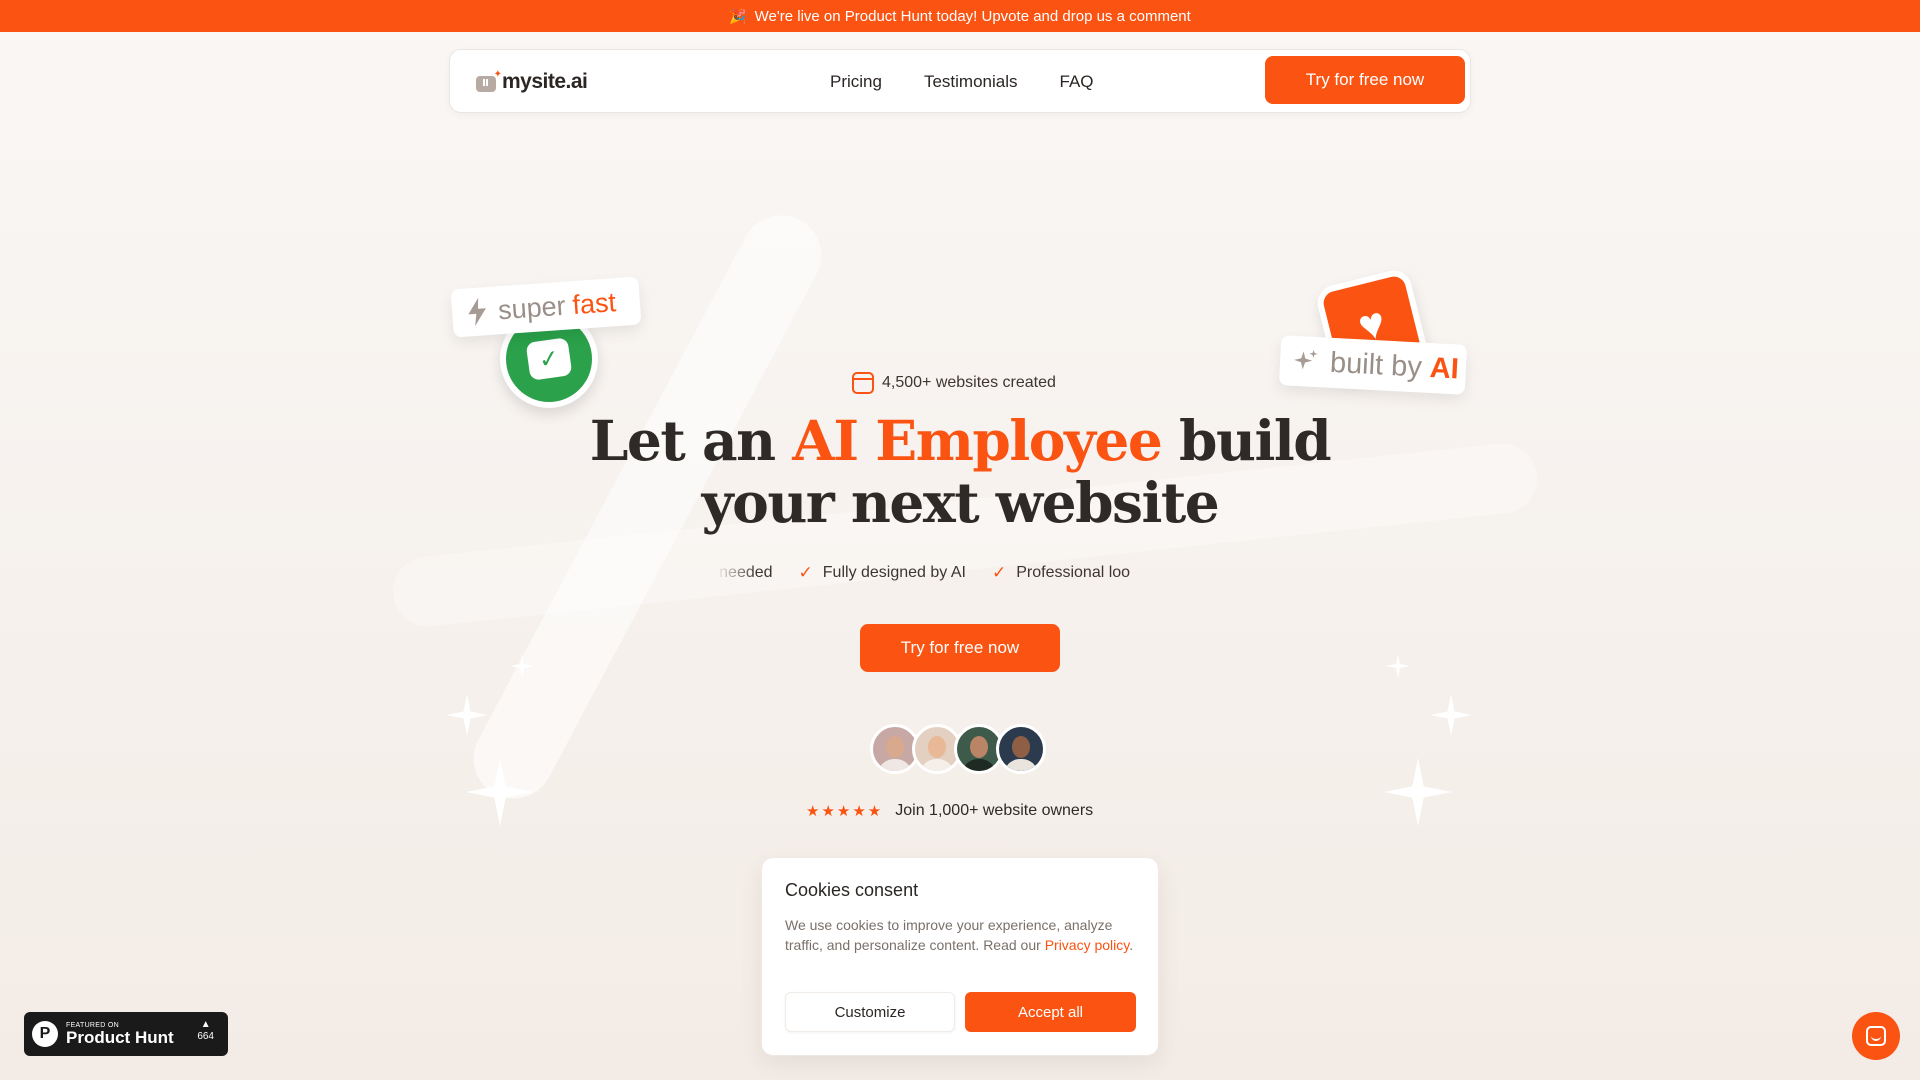 The image size is (1920, 1080). What do you see at coordinates (120, 1037) in the screenshot?
I see `ph-name: Product Hunt` at bounding box center [120, 1037].